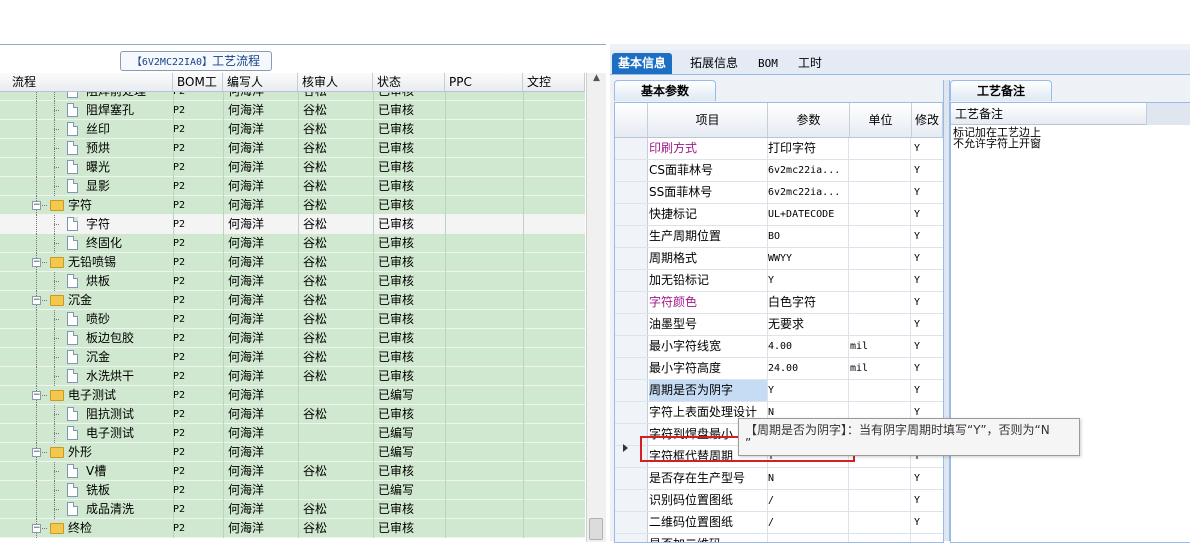 The width and height of the screenshot is (1190, 543). I want to click on param-value-cell: BO, so click(808, 236).